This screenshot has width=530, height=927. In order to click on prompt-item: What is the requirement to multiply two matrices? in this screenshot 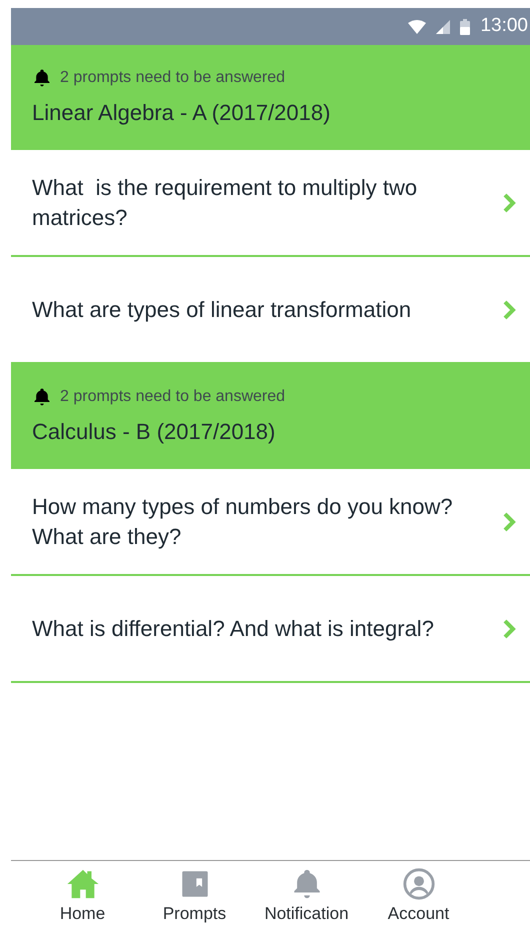, I will do `click(270, 203)`.